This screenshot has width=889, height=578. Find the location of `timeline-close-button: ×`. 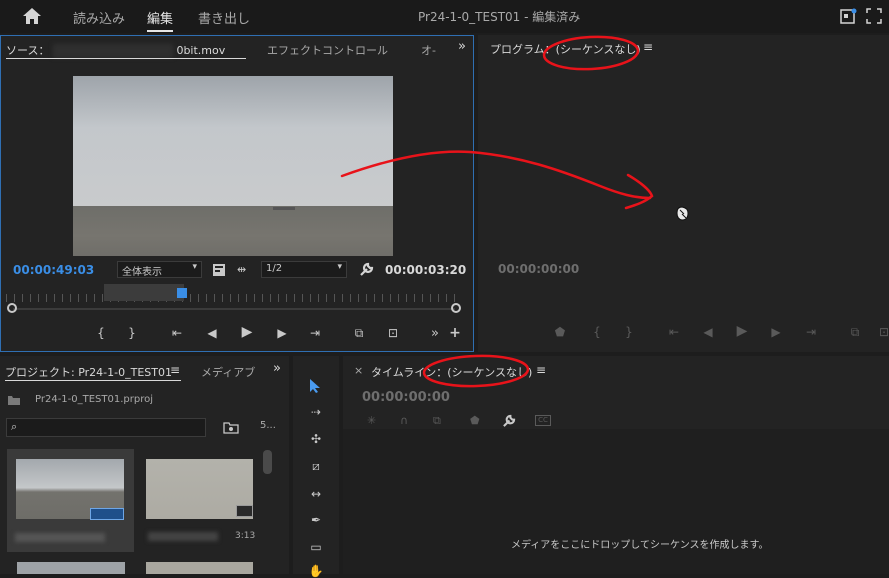

timeline-close-button: × is located at coordinates (358, 370).